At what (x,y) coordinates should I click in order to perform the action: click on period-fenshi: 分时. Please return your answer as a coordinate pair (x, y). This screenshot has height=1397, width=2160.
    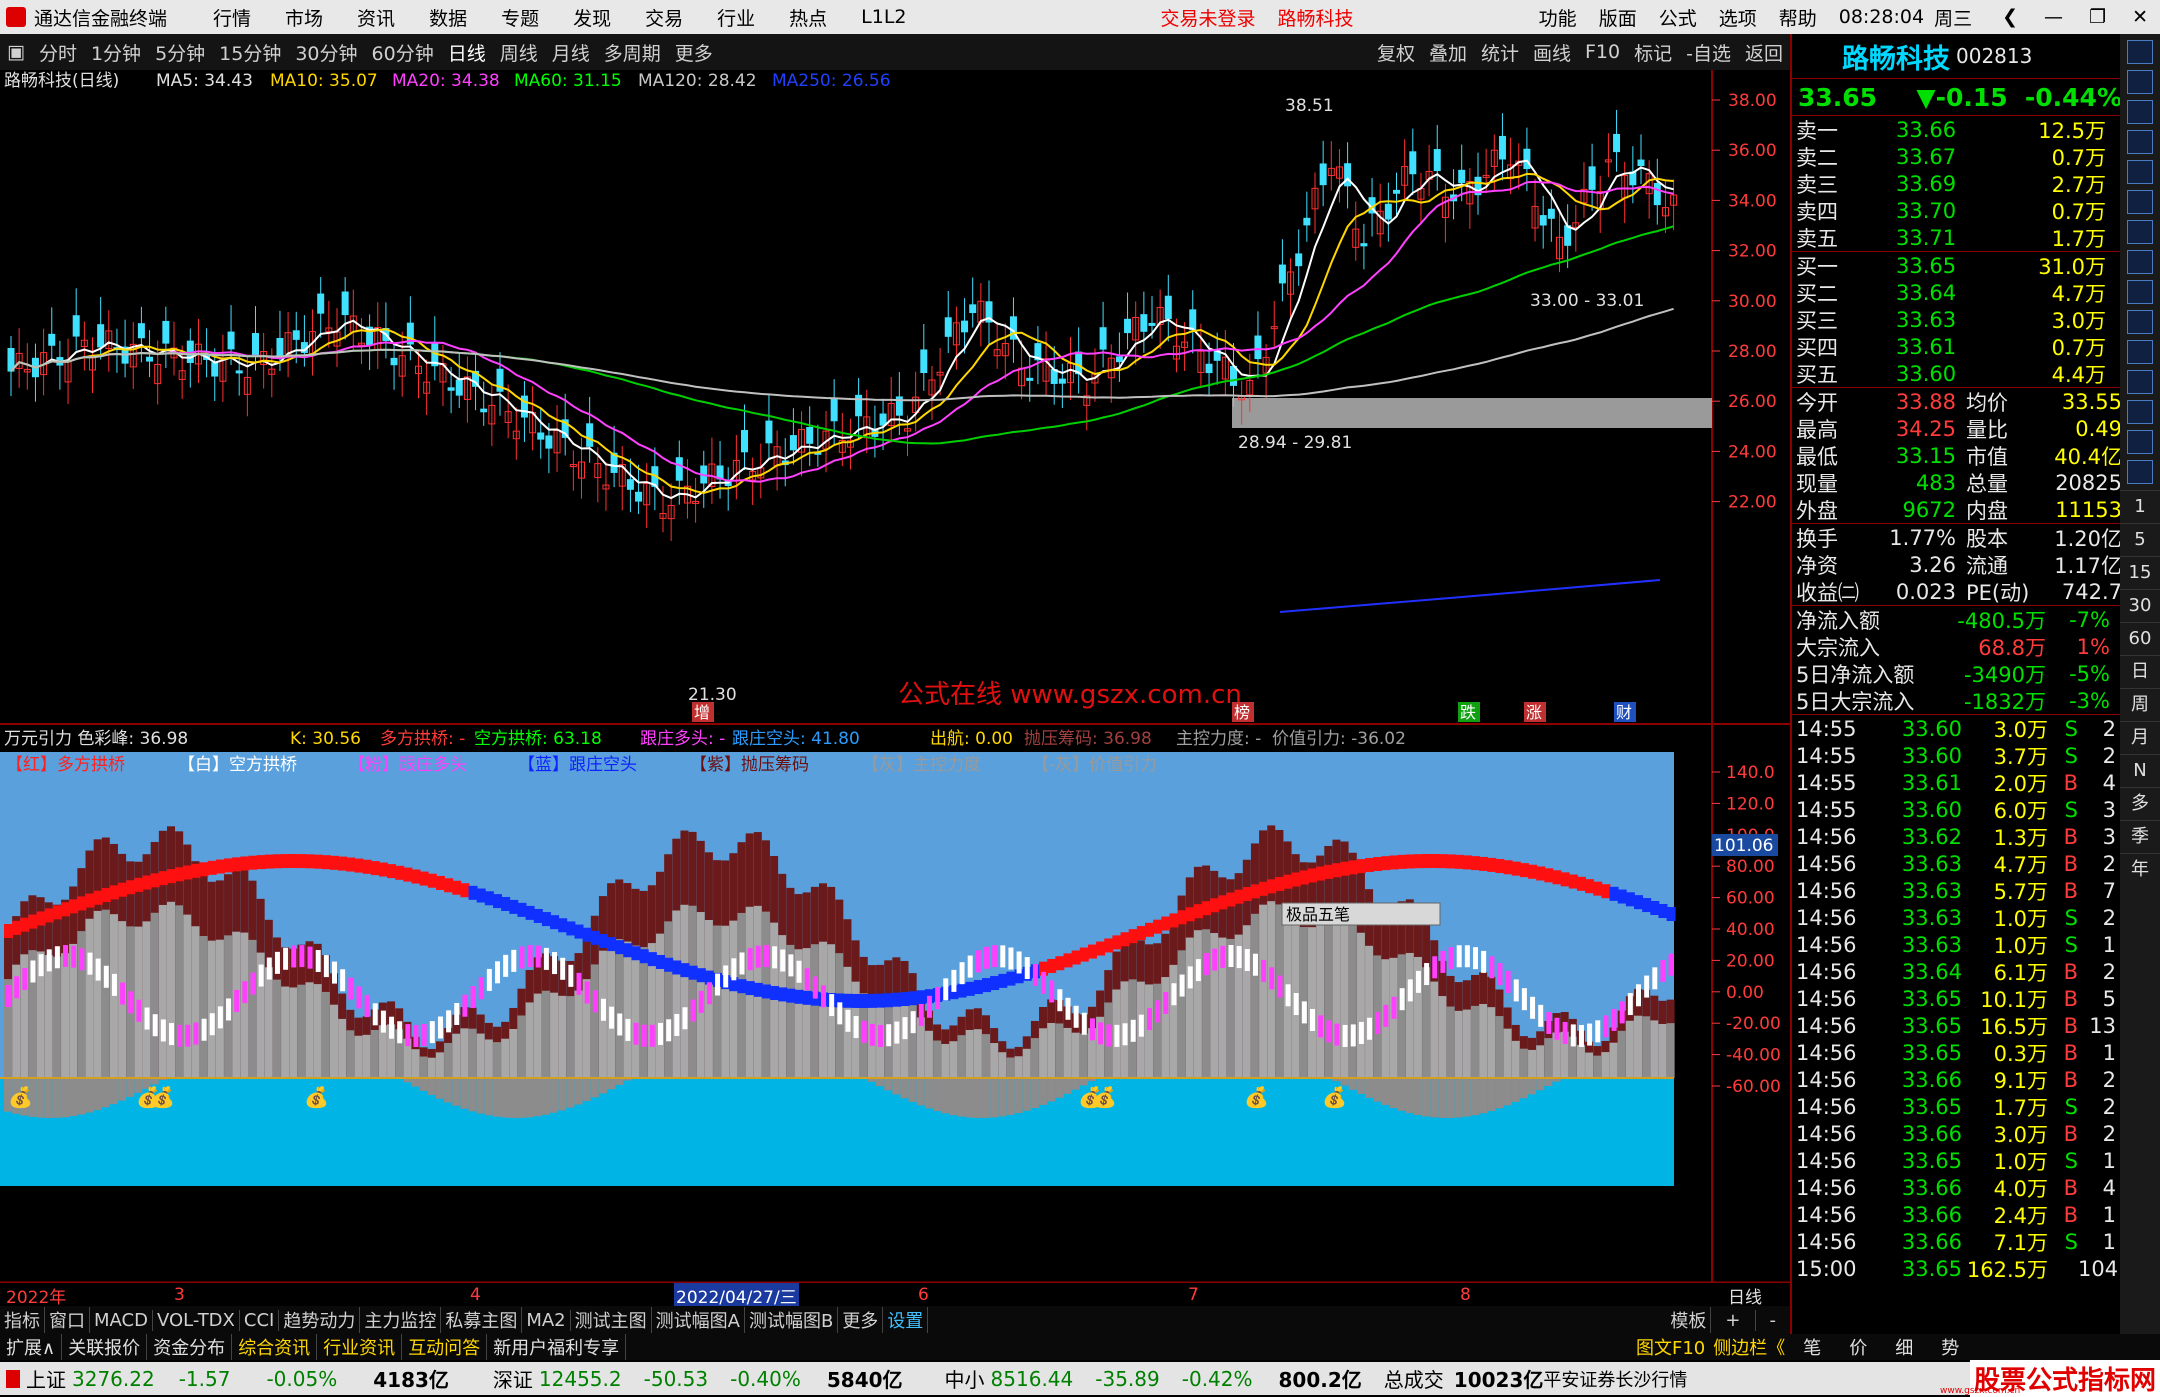
    Looking at the image, I should click on (58, 52).